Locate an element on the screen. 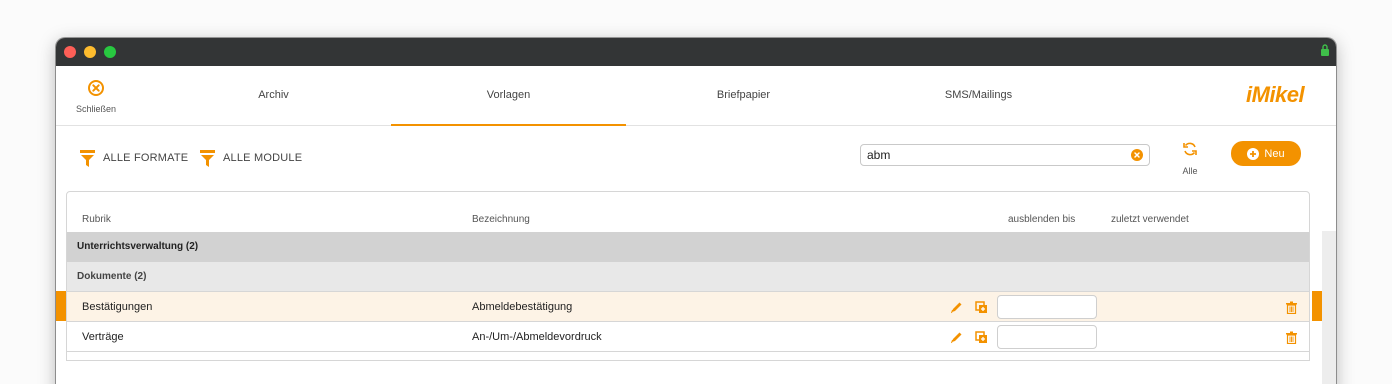  cell-rubrik: Verträge is located at coordinates (103, 337).